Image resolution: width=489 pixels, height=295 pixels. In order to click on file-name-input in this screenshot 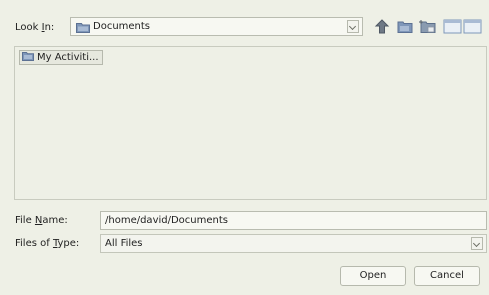, I will do `click(293, 220)`.